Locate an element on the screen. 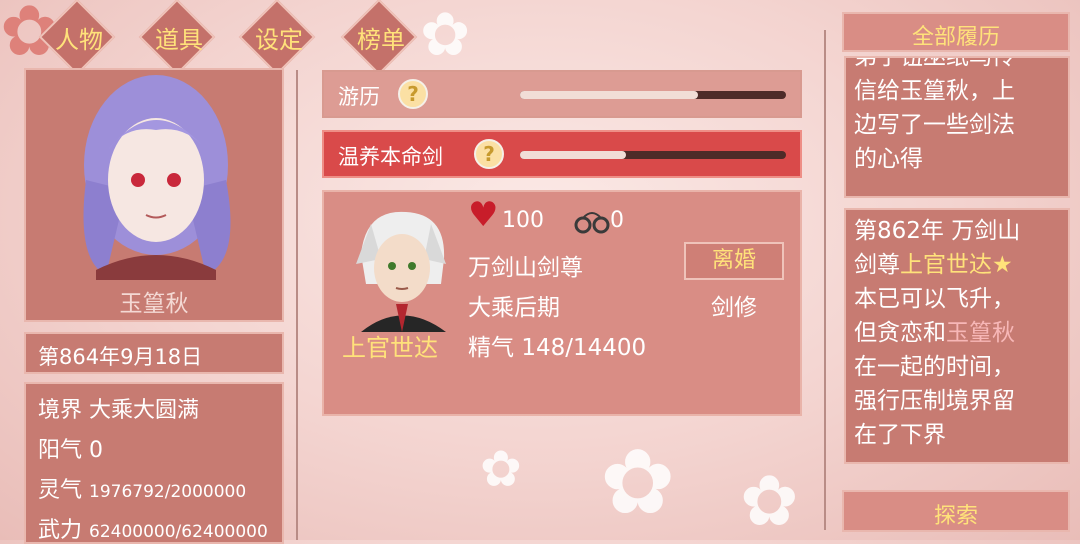 This screenshot has width=1080, height=544. tab-label: 道具 is located at coordinates (179, 40).